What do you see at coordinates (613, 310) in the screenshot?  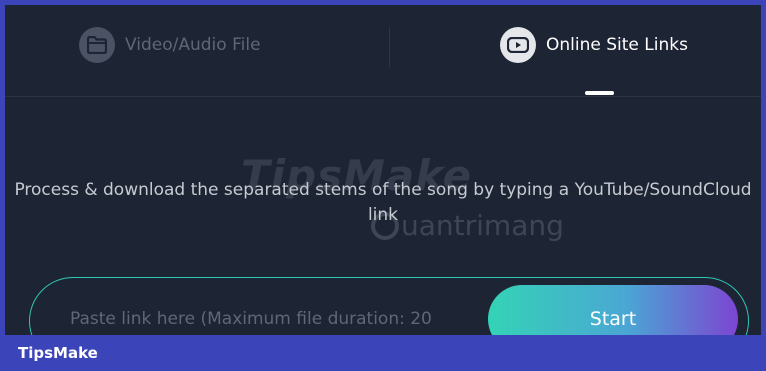 I see `start-button: Start` at bounding box center [613, 310].